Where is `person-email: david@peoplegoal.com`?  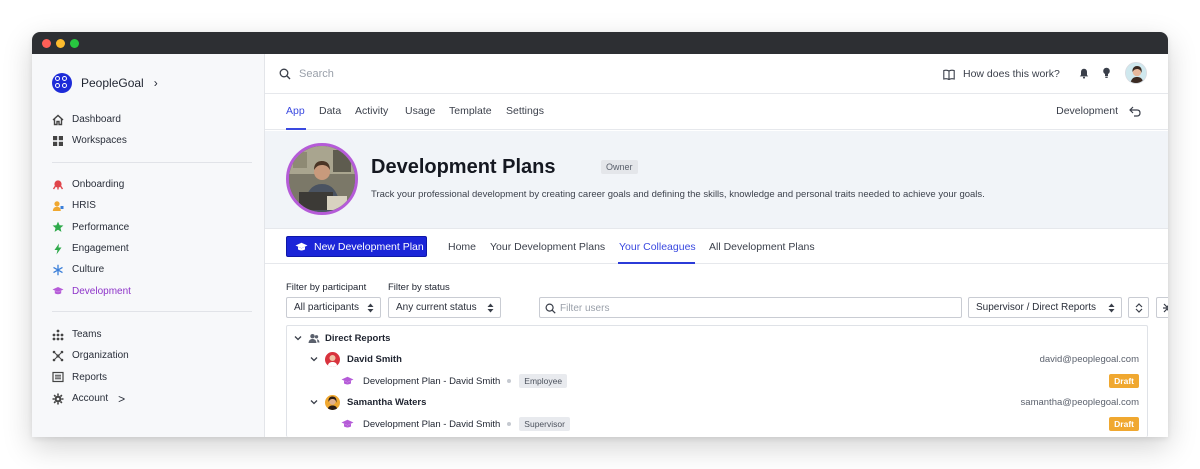
person-email: david@peoplegoal.com is located at coordinates (1089, 359).